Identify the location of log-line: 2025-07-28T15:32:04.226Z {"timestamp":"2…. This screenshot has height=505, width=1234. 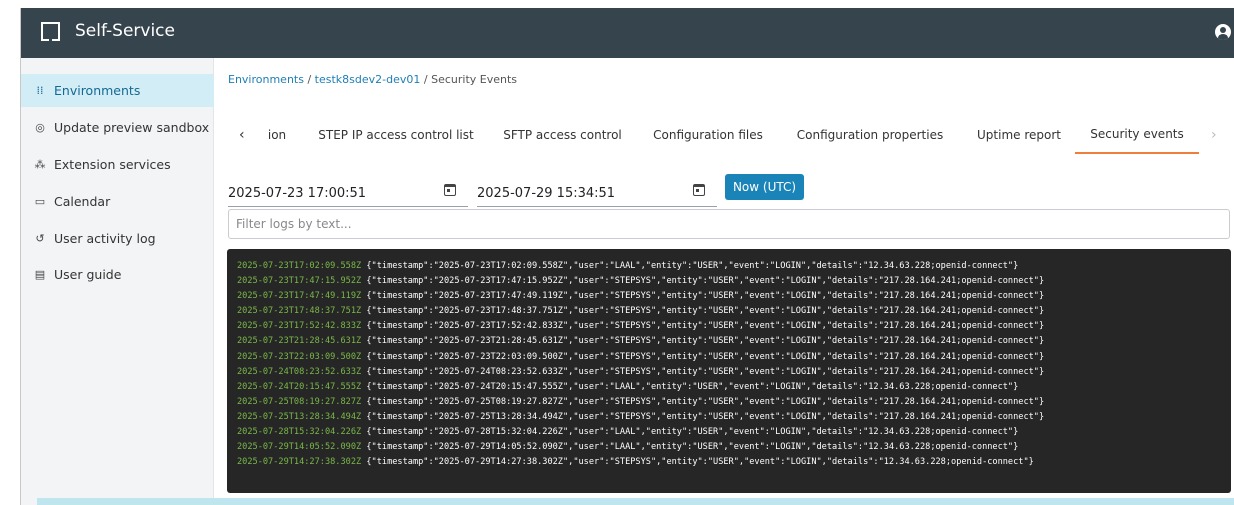
(734, 432).